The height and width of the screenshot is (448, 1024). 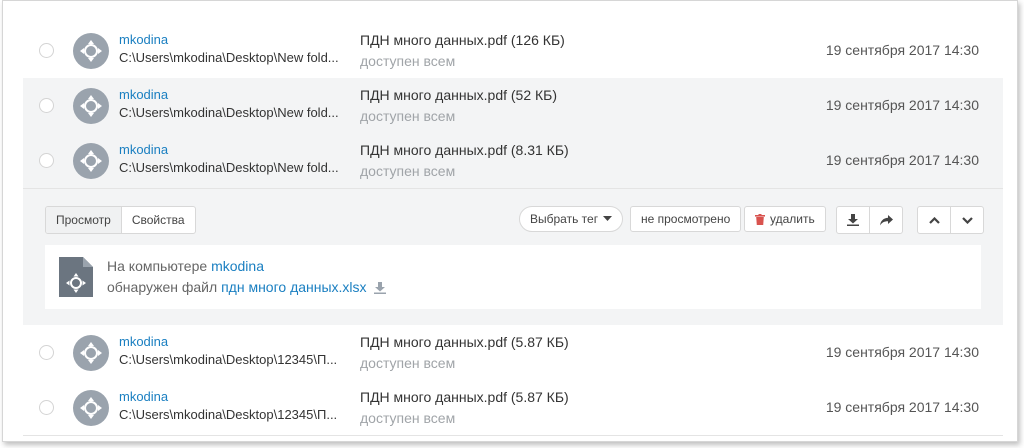 I want to click on download-button, so click(x=853, y=220).